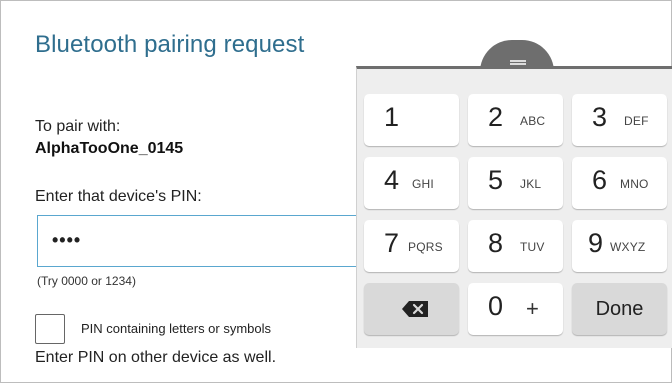  What do you see at coordinates (392, 180) in the screenshot?
I see `key-4-number: 4` at bounding box center [392, 180].